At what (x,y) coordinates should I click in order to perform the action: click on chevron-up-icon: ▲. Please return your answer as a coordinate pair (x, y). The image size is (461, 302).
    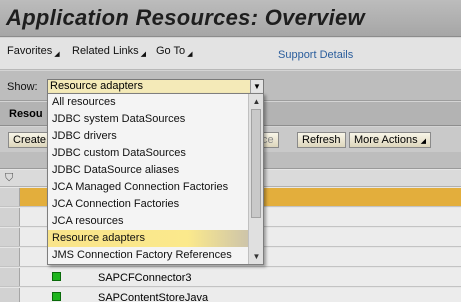
    Looking at the image, I should click on (256, 101).